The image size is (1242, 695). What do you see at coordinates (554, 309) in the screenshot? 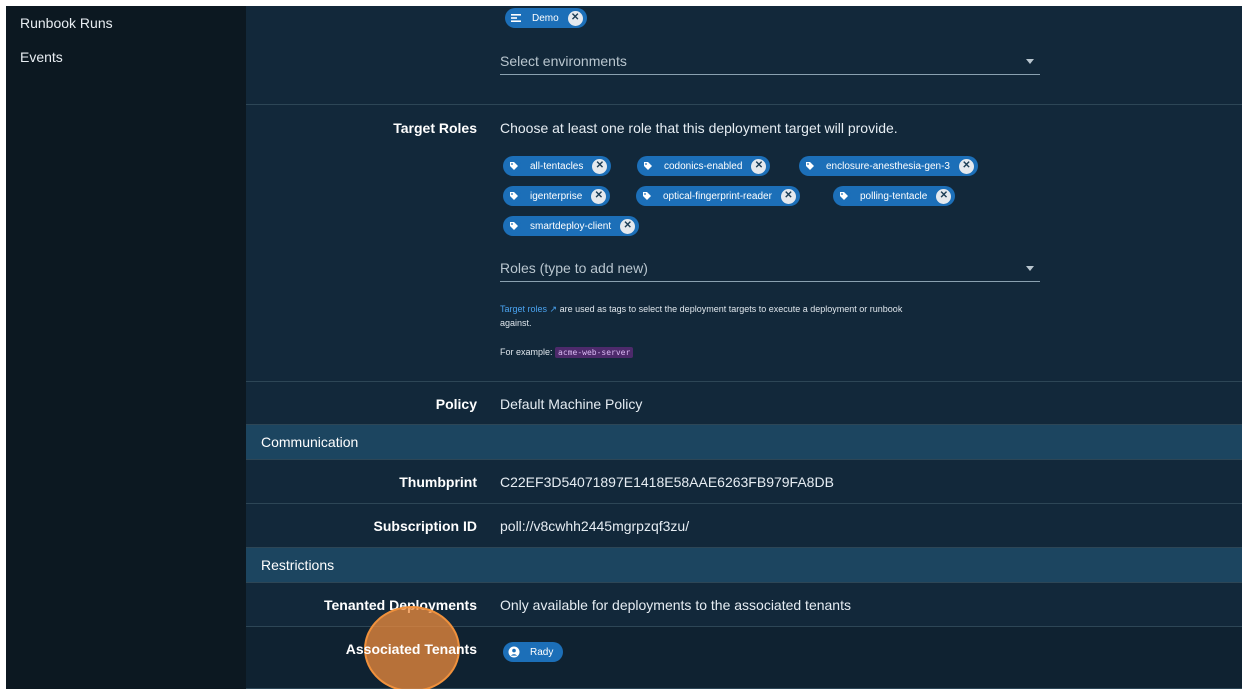
I see `external-link-icon: ↗` at bounding box center [554, 309].